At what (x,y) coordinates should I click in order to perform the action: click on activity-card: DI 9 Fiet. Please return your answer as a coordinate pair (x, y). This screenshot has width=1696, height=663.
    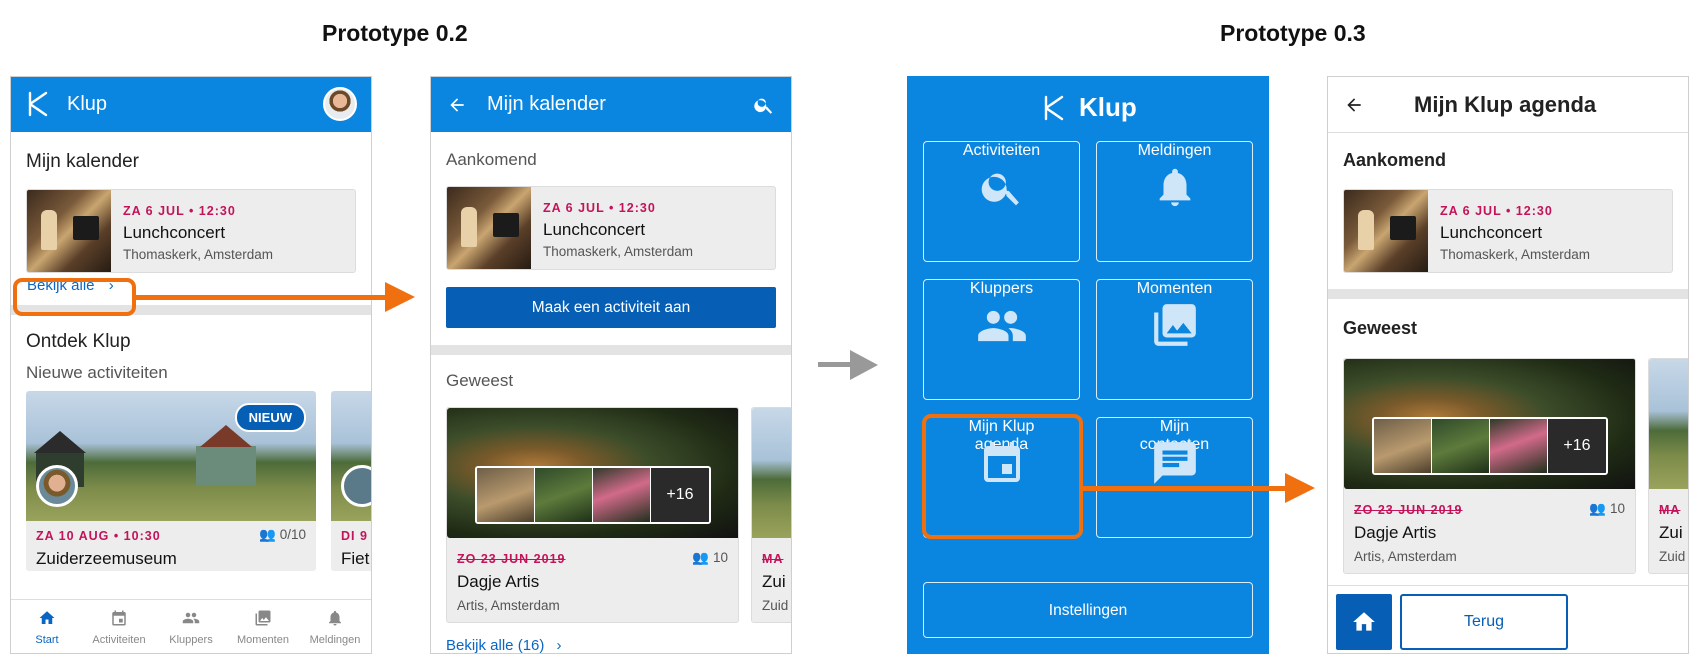
    Looking at the image, I should click on (351, 481).